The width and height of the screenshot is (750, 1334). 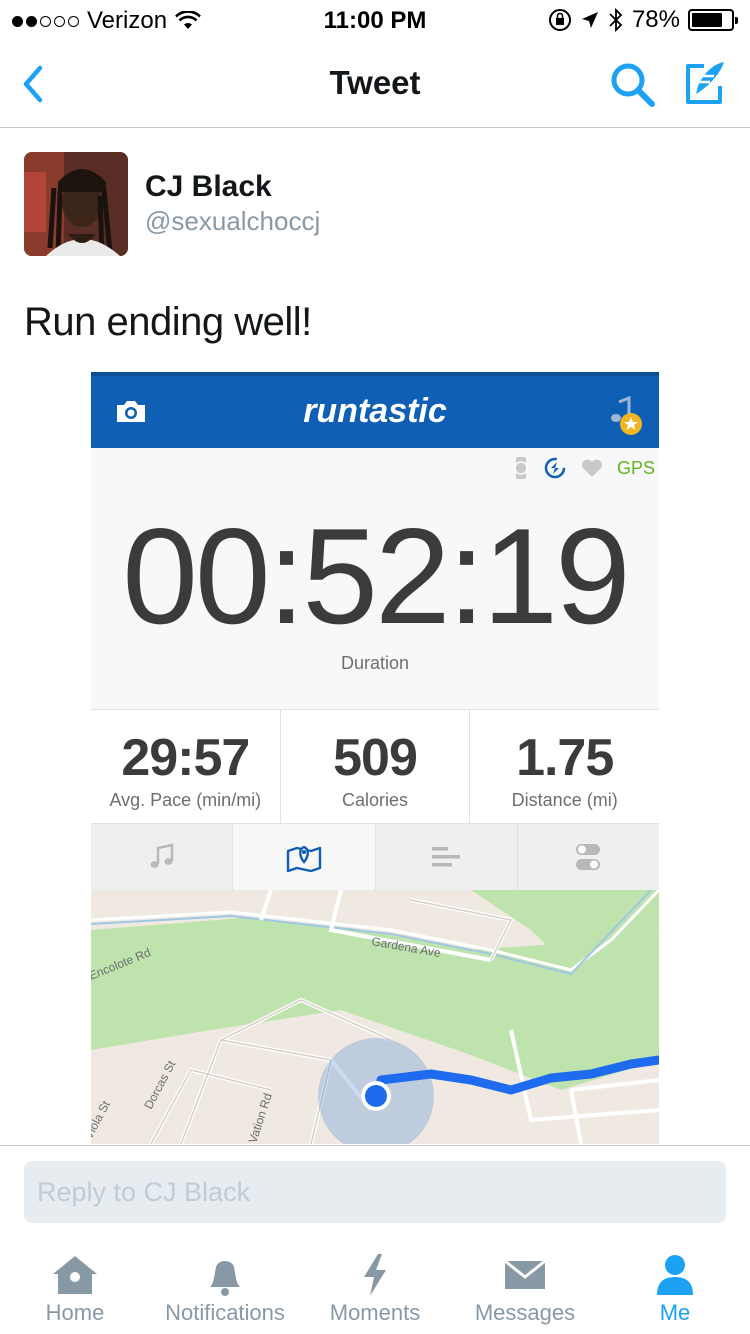 I want to click on battery-percent: 78%, so click(x=655, y=19).